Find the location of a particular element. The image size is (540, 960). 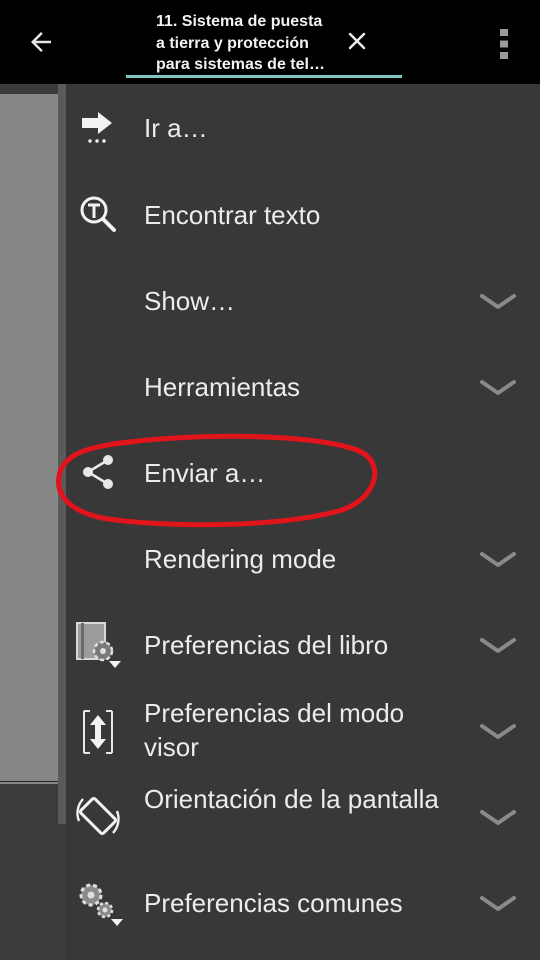

share-icon is located at coordinates (98, 472).